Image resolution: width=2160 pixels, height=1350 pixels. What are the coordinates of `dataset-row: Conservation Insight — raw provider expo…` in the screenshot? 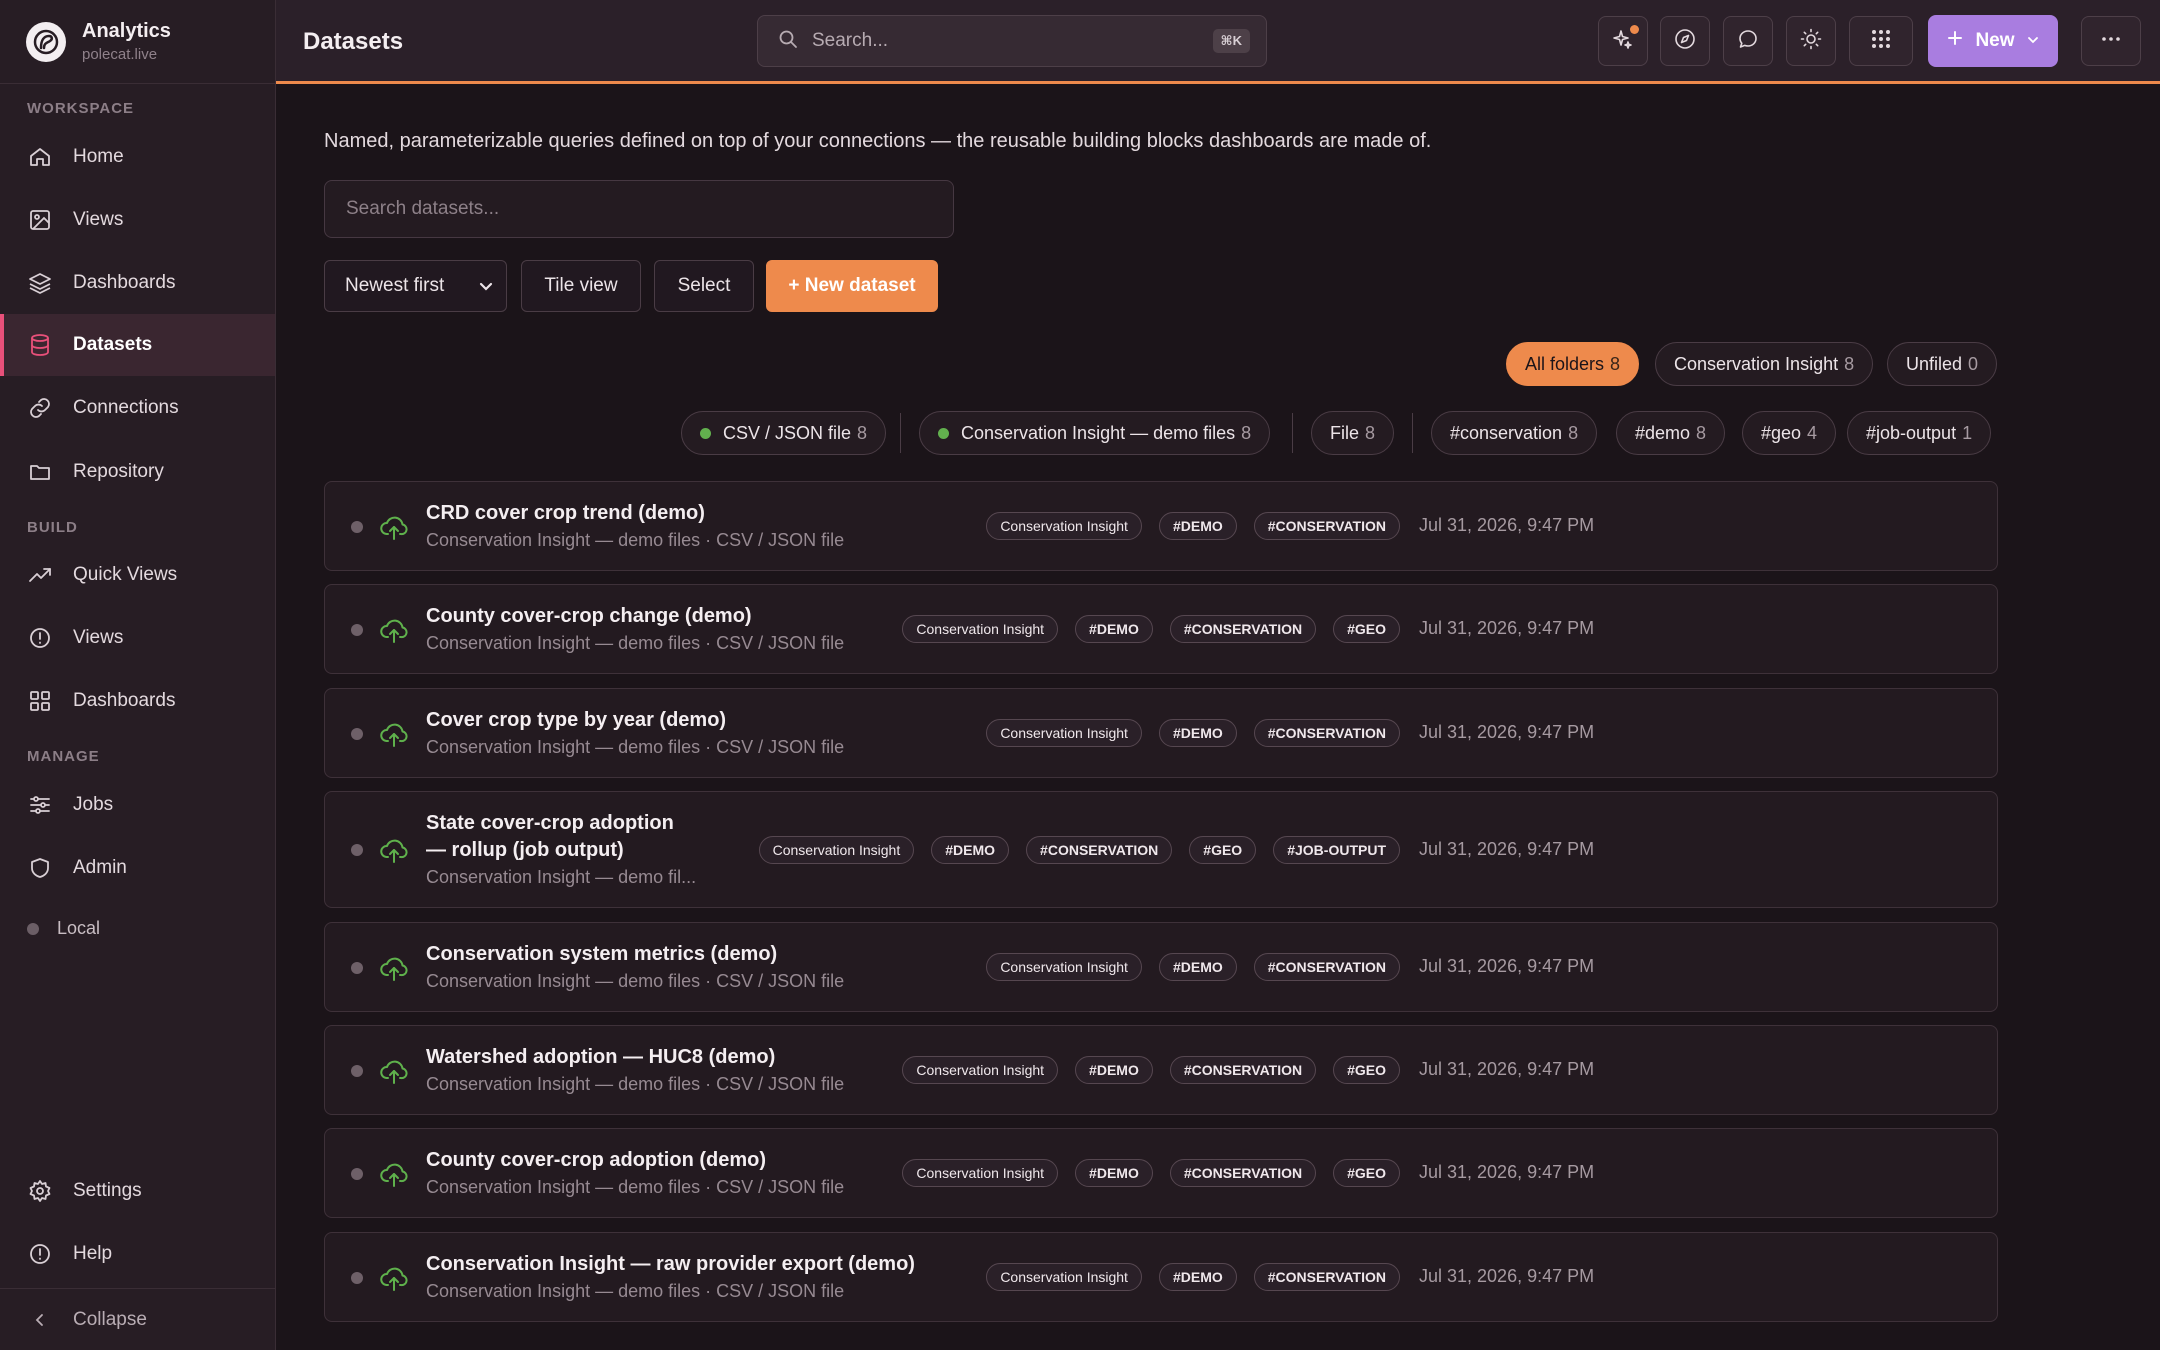 It's located at (1161, 1277).